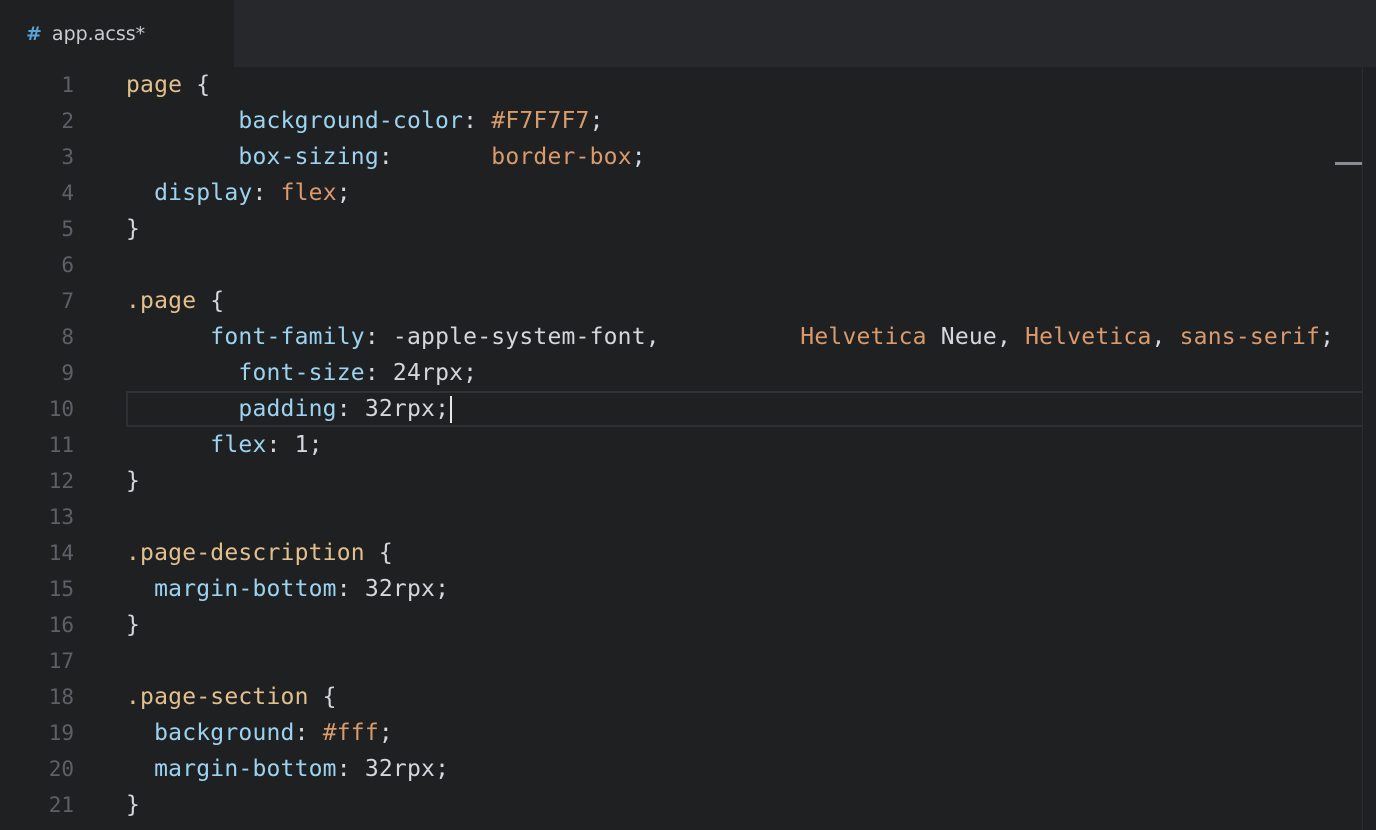  What do you see at coordinates (350, 733) in the screenshot?
I see `code-token: #fff` at bounding box center [350, 733].